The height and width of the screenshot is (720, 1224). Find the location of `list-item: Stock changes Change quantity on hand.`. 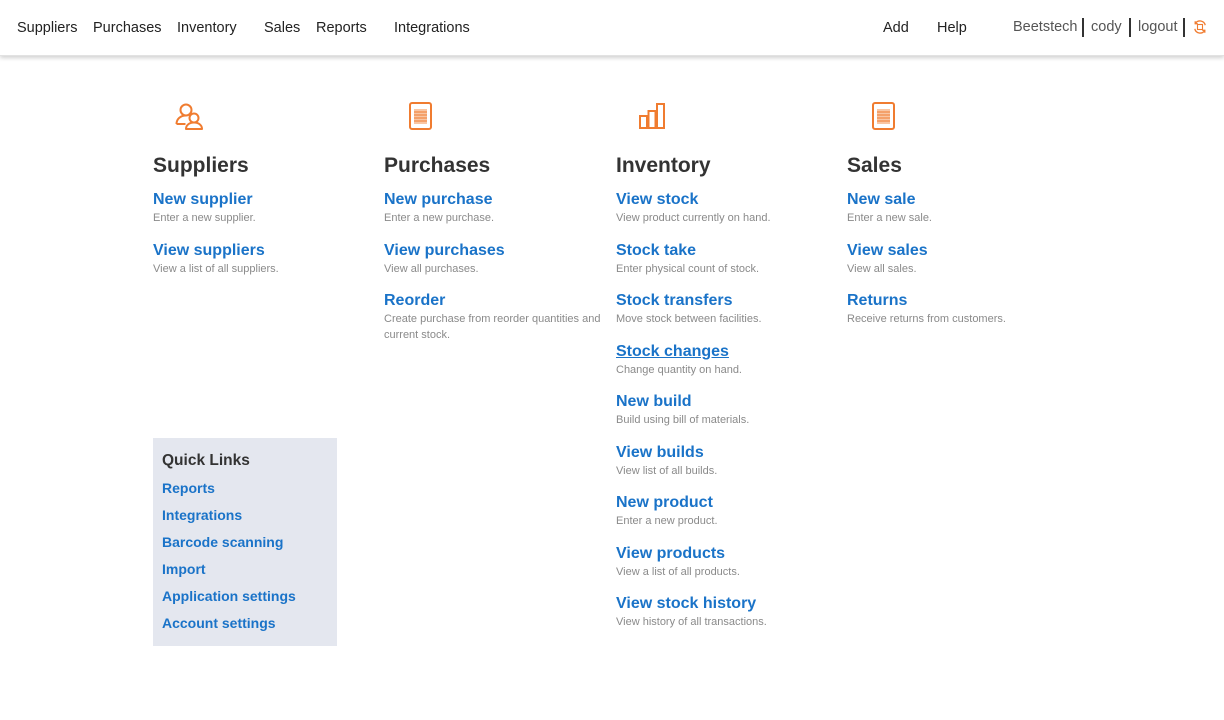

list-item: Stock changes Change quantity on hand. is located at coordinates (732, 360).